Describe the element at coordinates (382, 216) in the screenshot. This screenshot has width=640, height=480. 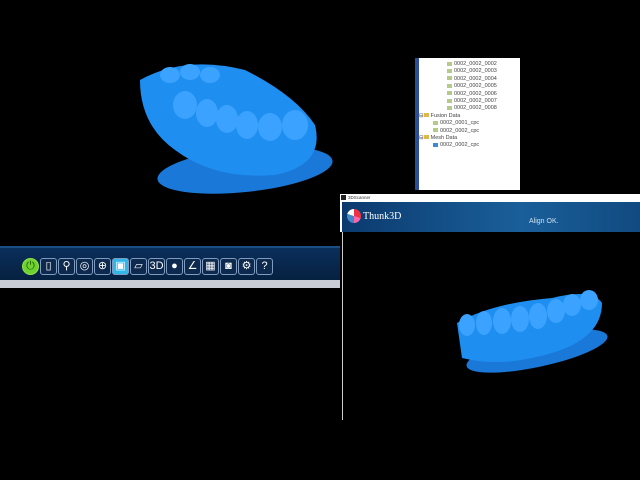
I see `brand-name: Thunk3D` at that location.